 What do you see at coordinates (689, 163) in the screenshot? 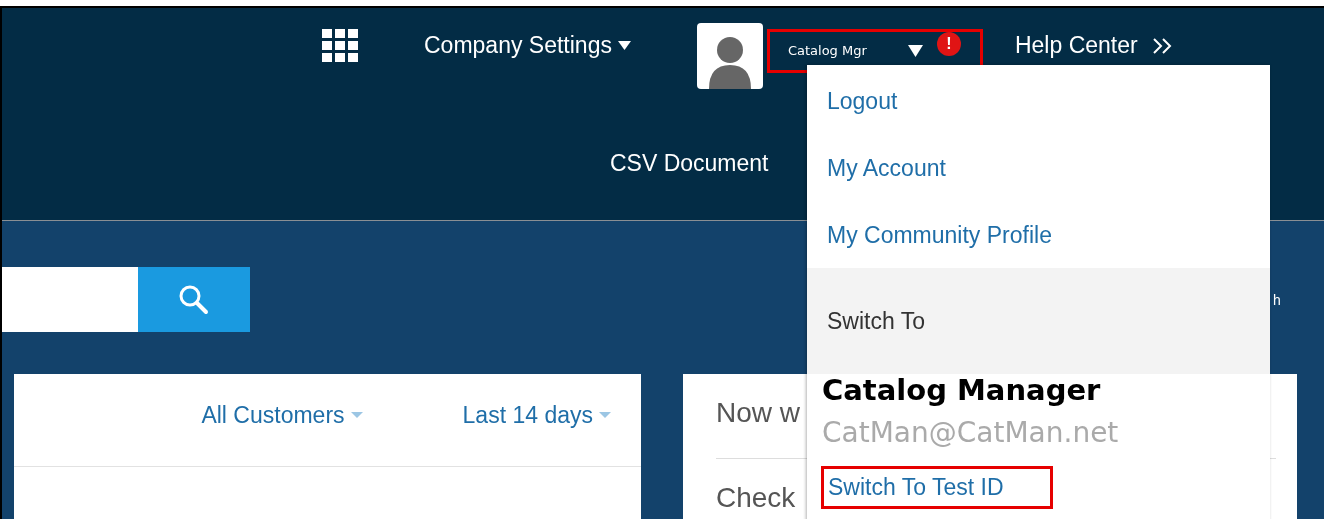
I see `nav-link: CSV Document` at bounding box center [689, 163].